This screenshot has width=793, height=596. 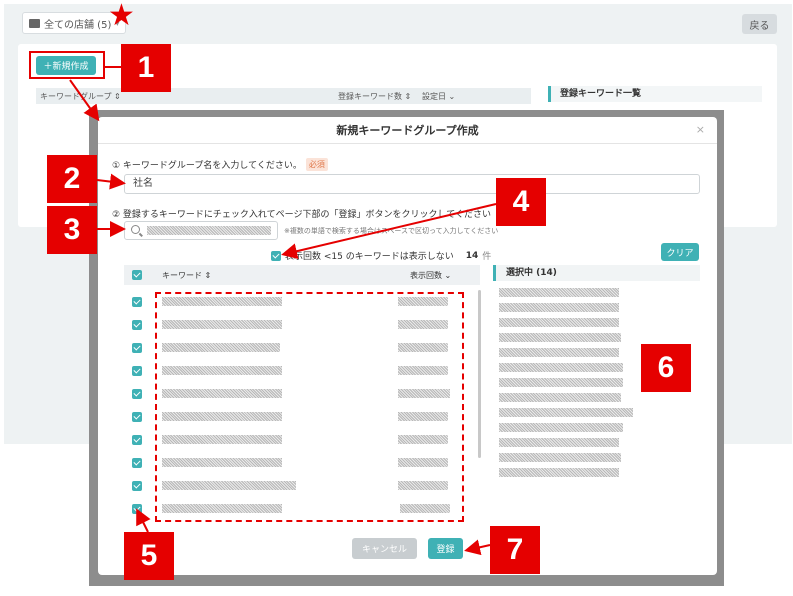 What do you see at coordinates (146, 68) in the screenshot?
I see `step-badge-1: 1` at bounding box center [146, 68].